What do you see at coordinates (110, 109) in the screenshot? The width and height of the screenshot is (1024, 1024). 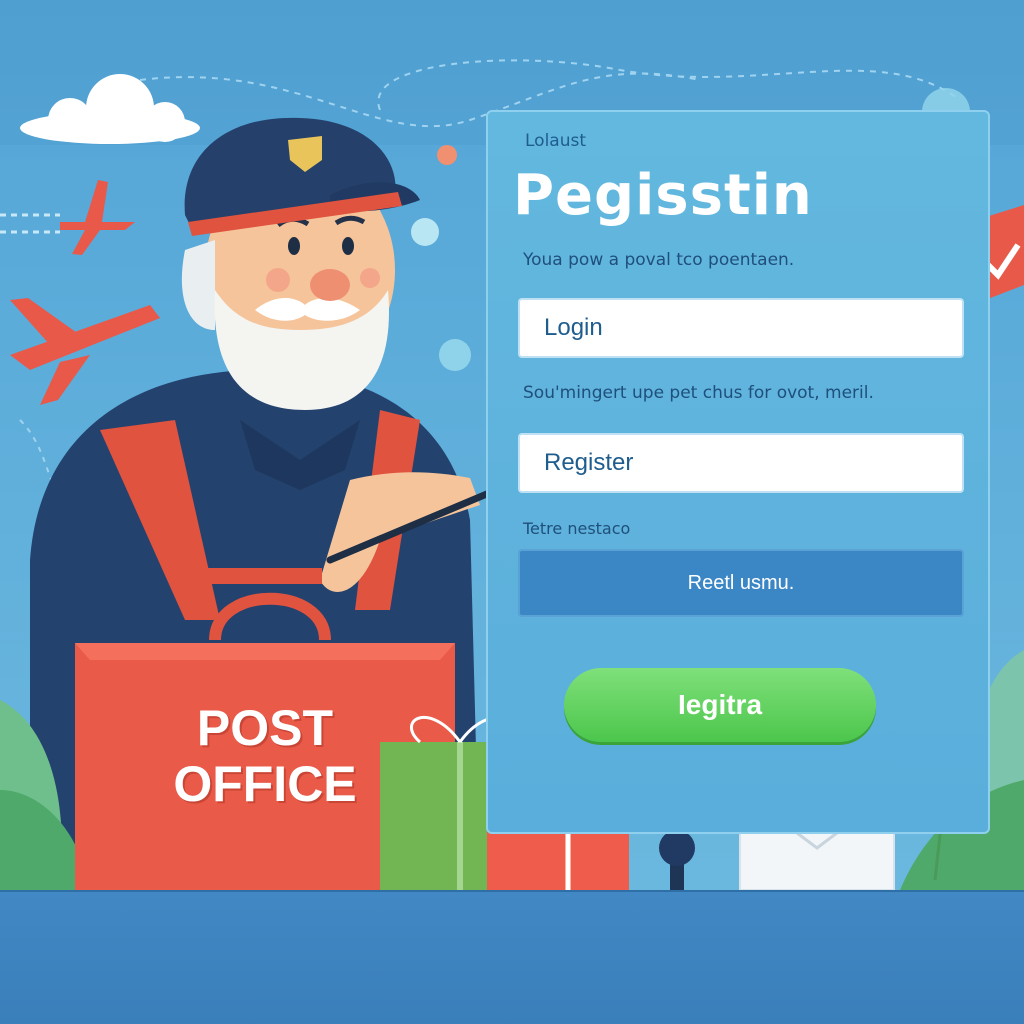 I see `cloud-icon` at bounding box center [110, 109].